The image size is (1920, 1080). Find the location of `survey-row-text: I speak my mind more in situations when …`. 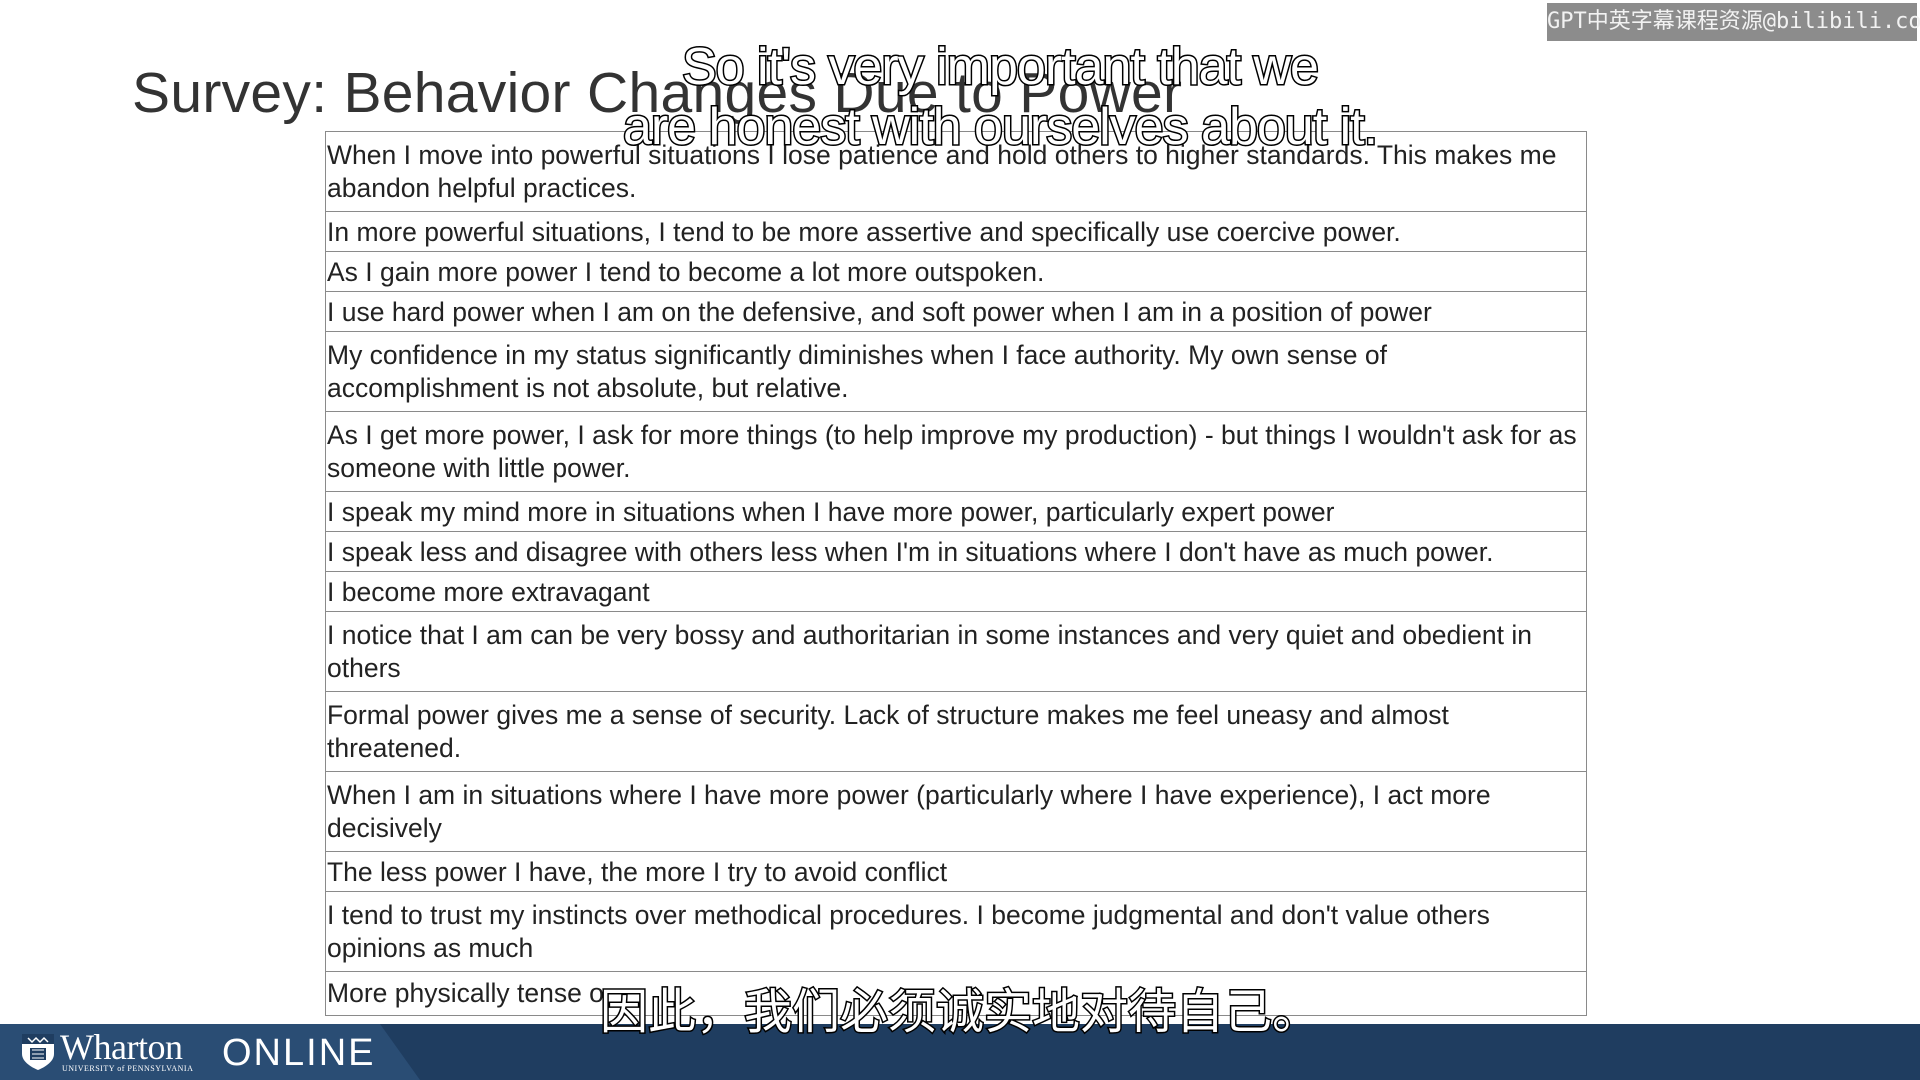

survey-row-text: I speak my mind more in situations when … is located at coordinates (831, 511).